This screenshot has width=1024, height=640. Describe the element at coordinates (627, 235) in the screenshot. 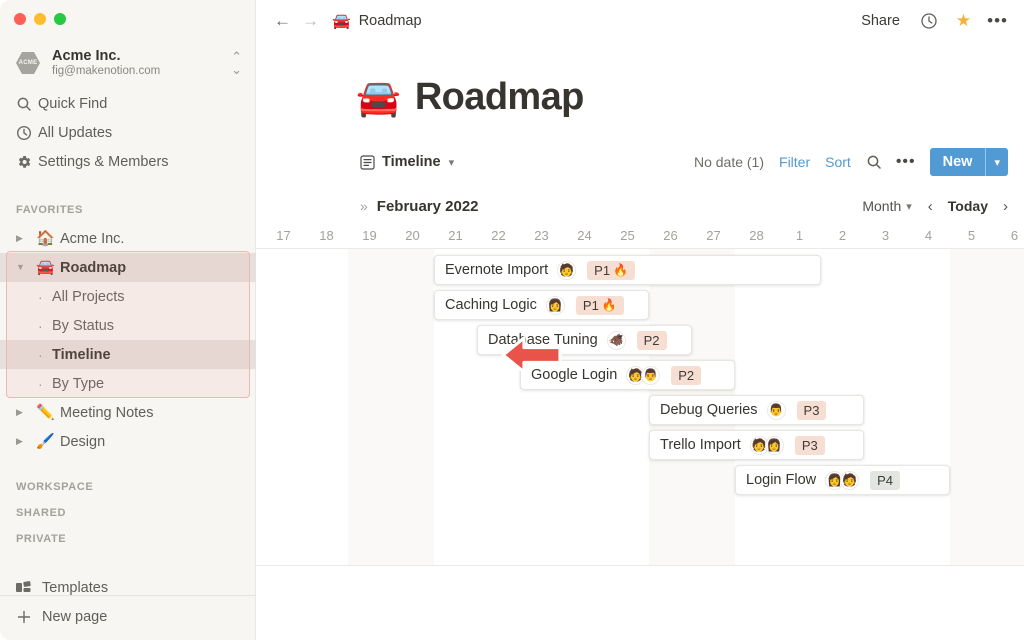

I see `timeline-date-cell: 25` at that location.